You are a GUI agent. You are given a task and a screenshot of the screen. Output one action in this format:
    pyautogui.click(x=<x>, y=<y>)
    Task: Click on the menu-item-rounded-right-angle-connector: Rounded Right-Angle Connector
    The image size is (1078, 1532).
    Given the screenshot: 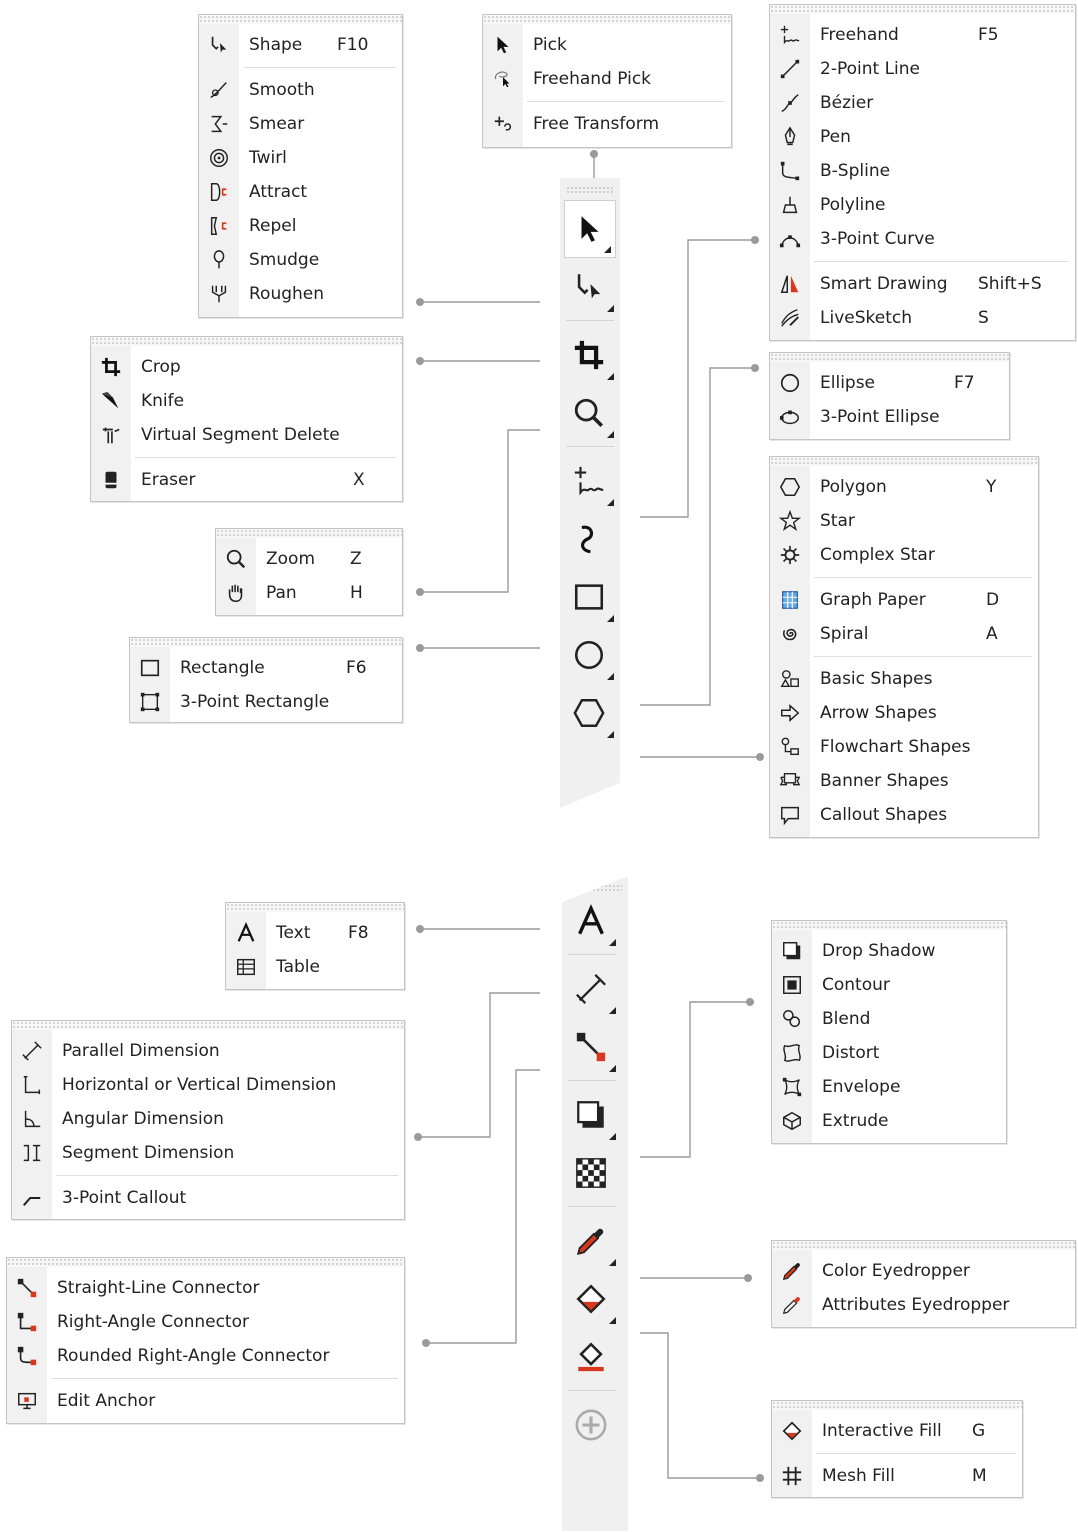 What is the action you would take?
    pyautogui.click(x=205, y=1356)
    